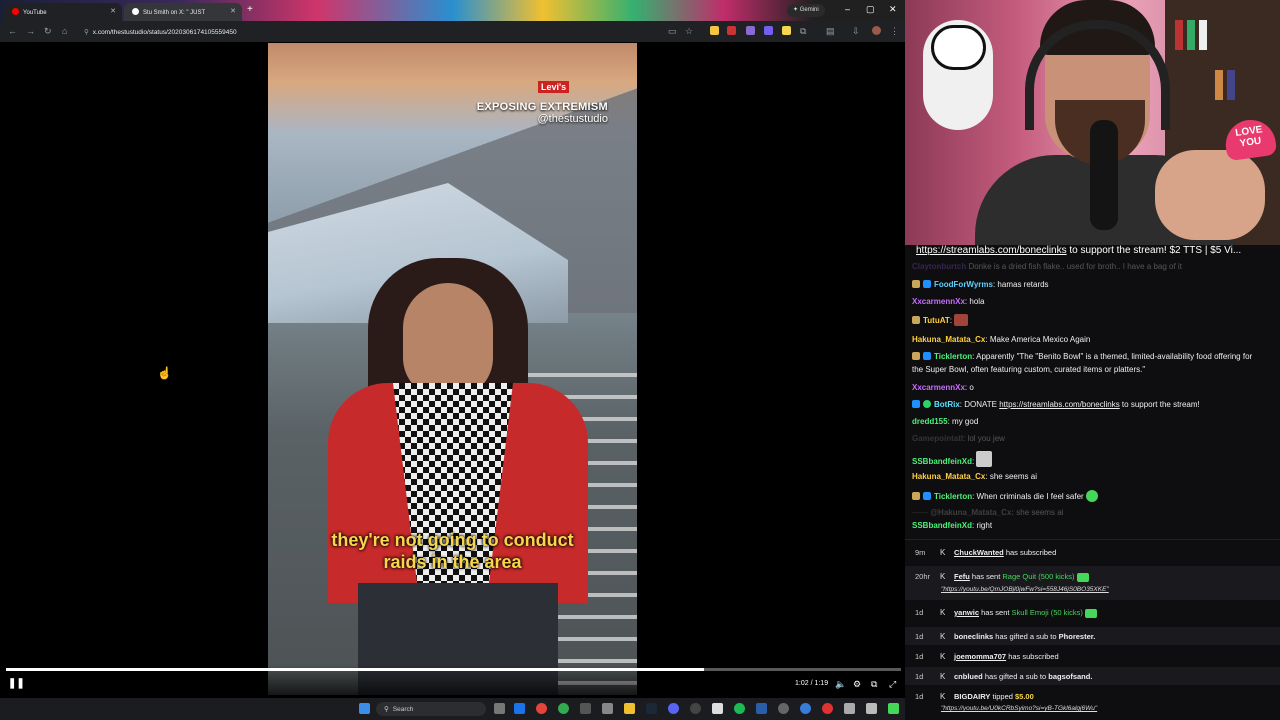 The height and width of the screenshot is (720, 1280). What do you see at coordinates (673, 708) in the screenshot?
I see `discord-icon` at bounding box center [673, 708].